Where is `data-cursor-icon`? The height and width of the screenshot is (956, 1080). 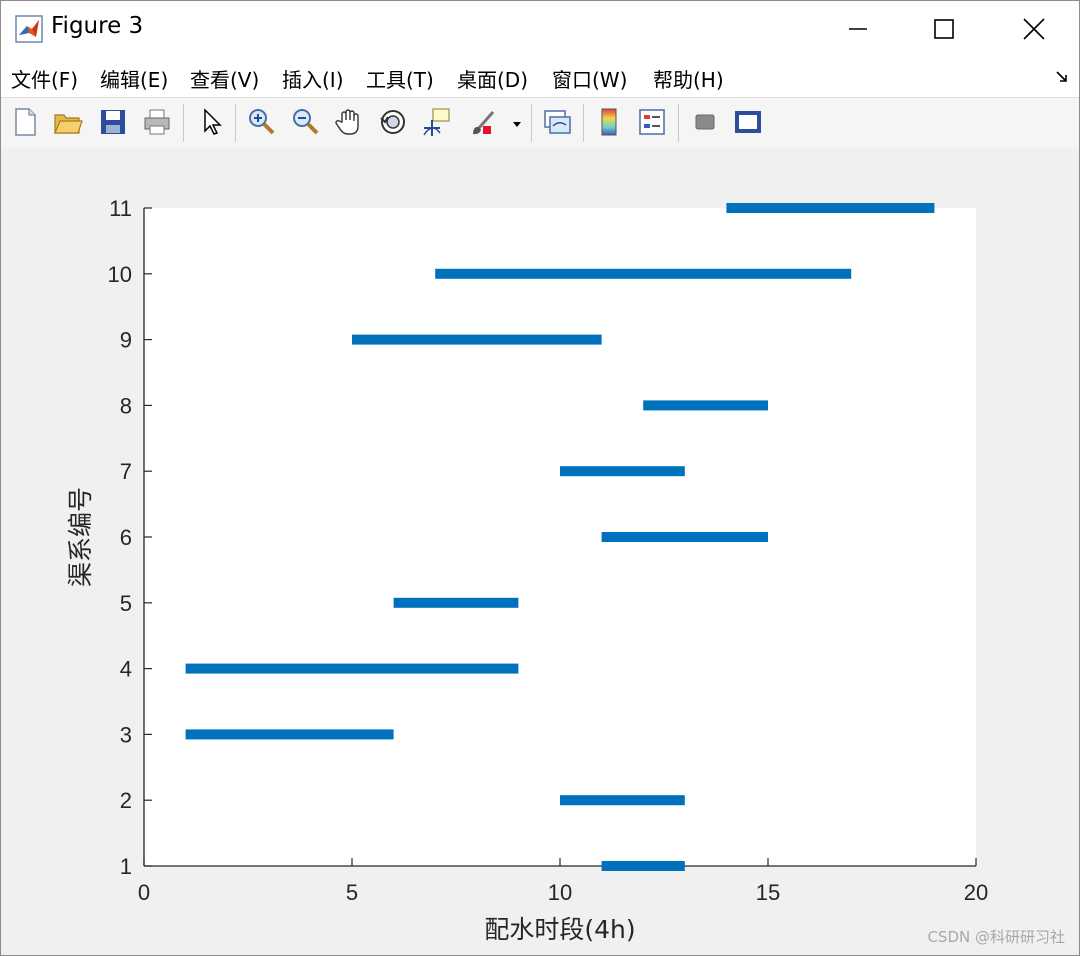 data-cursor-icon is located at coordinates (437, 122).